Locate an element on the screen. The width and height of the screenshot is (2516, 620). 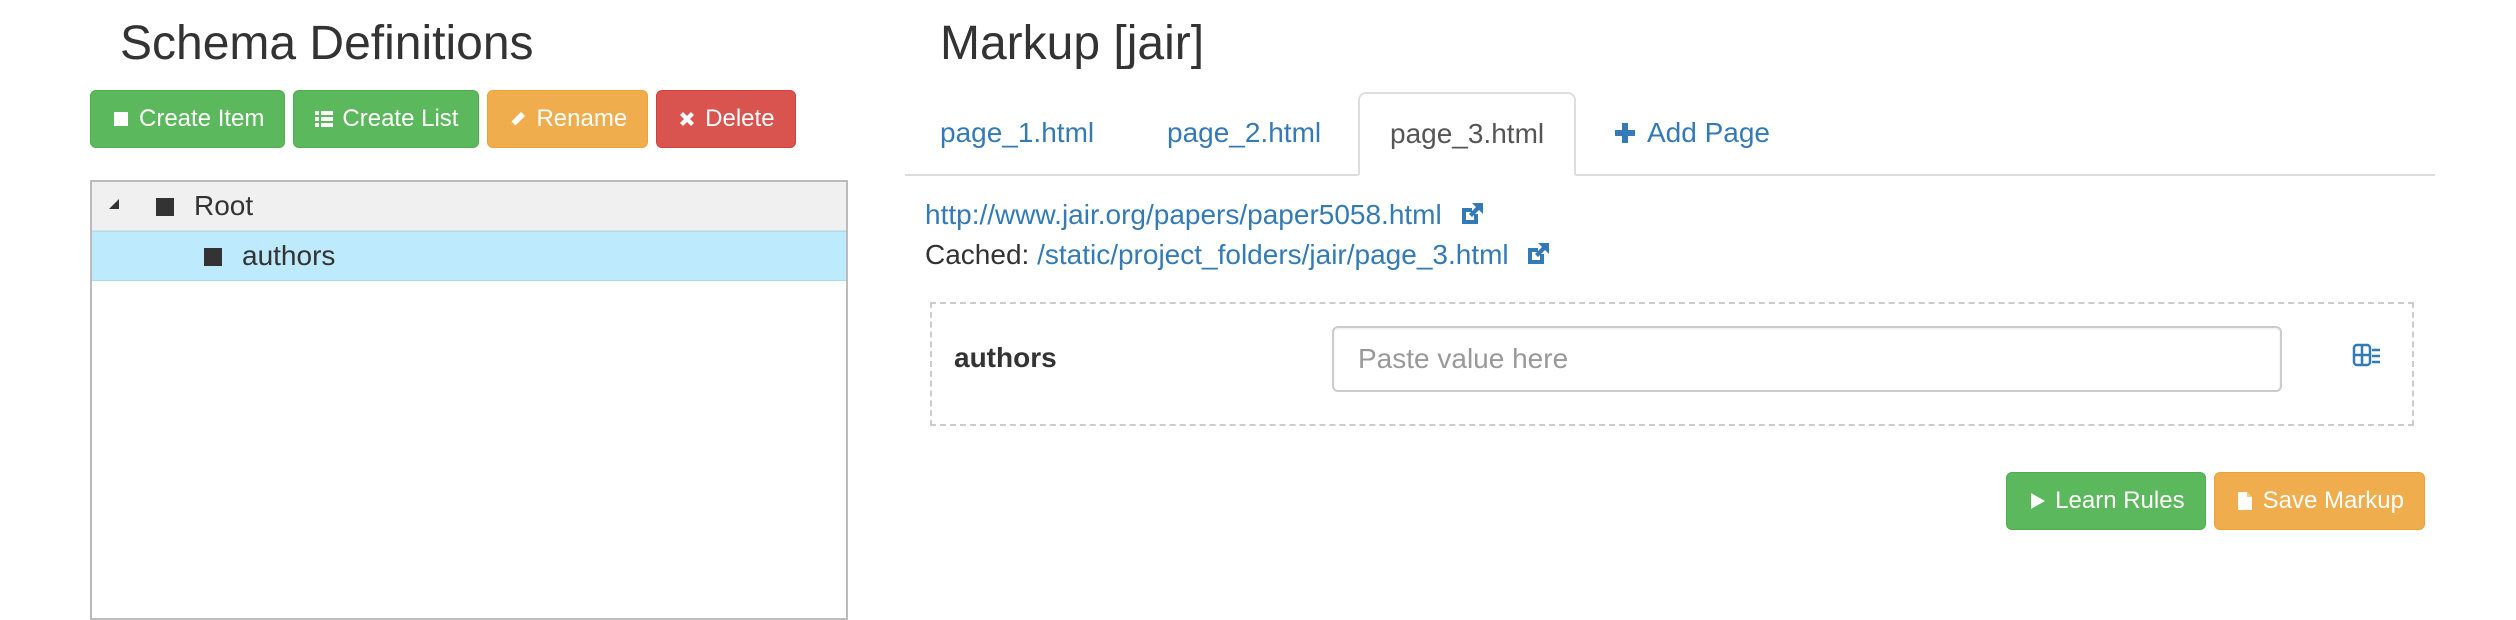
cached-url-link: /static/project_folders/jair/page_3.html is located at coordinates (1273, 254).